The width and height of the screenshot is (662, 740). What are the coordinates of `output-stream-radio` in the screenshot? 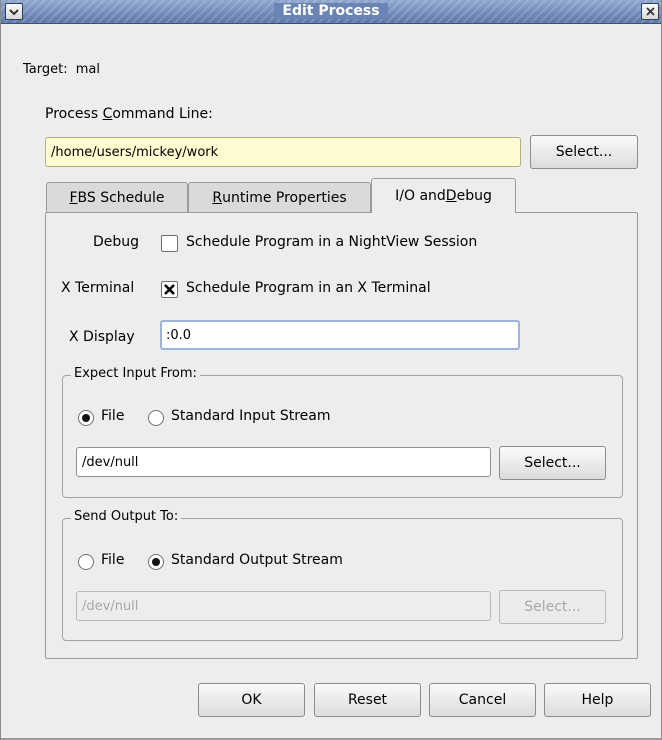 It's located at (156, 562).